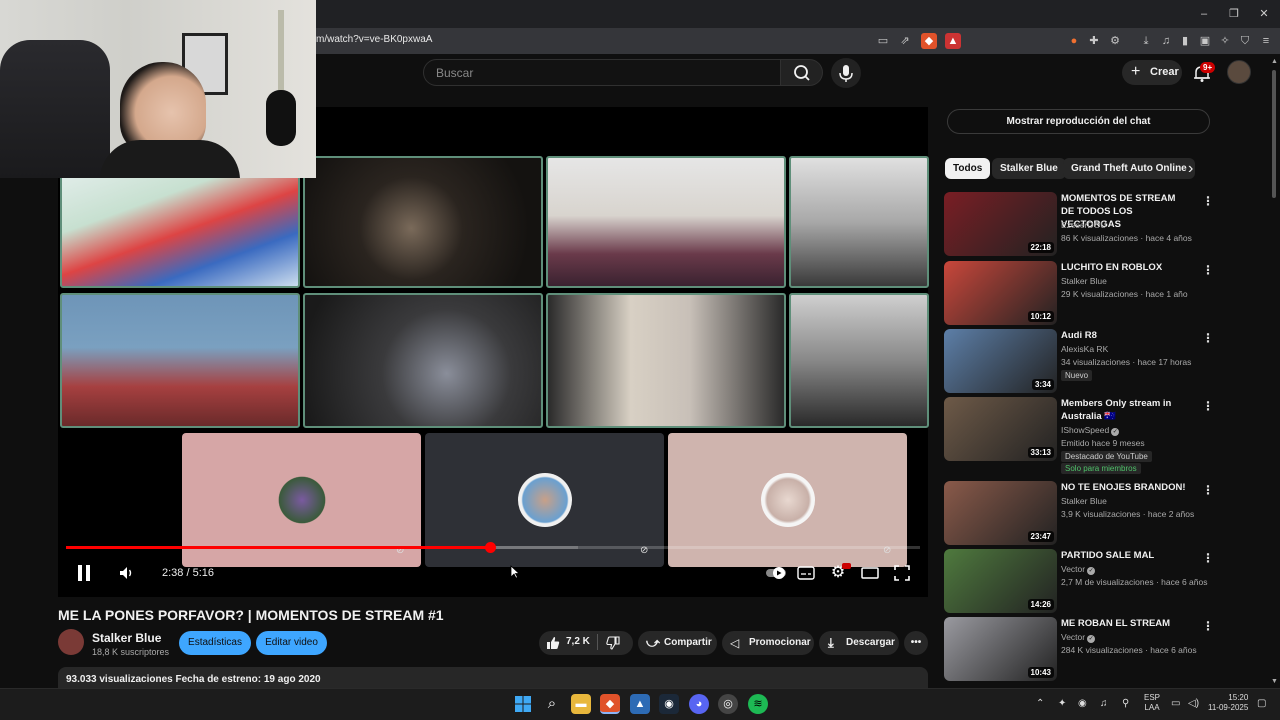 The height and width of the screenshot is (720, 1280). Describe the element at coordinates (1126, 487) in the screenshot. I see `recommendation-title: NO TE ENOJES BRANDON!` at that location.